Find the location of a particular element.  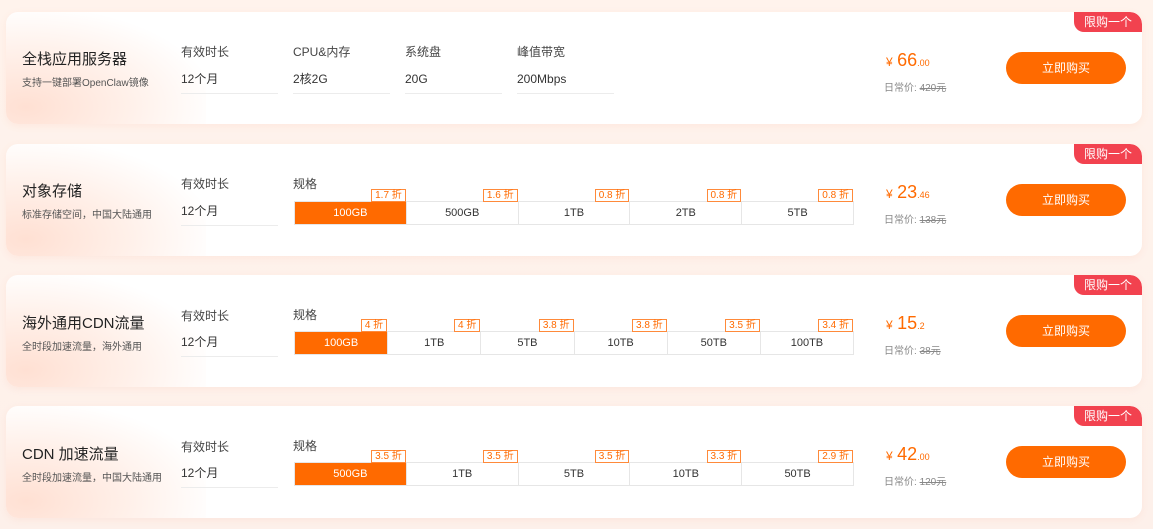

product-name: 对象存储 is located at coordinates (52, 191).